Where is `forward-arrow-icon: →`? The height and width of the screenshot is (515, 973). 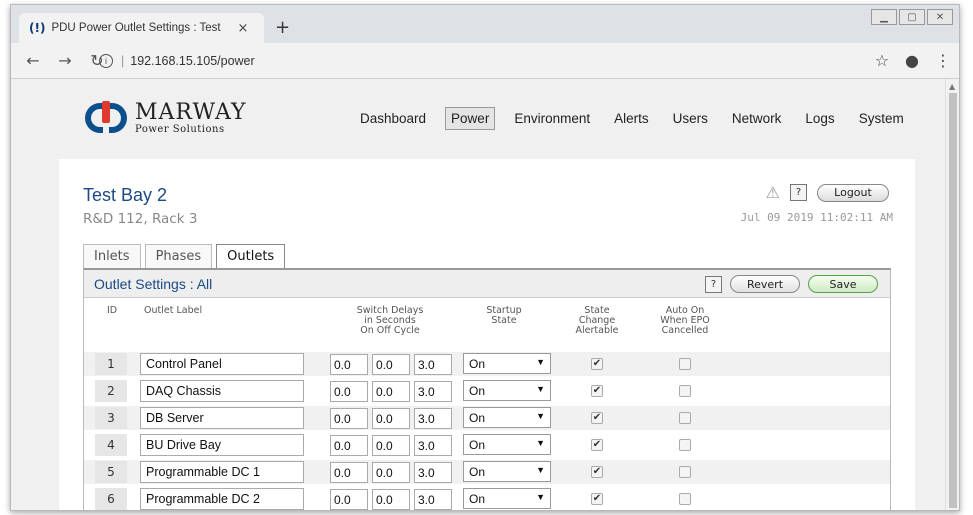
forward-arrow-icon: → is located at coordinates (65, 60).